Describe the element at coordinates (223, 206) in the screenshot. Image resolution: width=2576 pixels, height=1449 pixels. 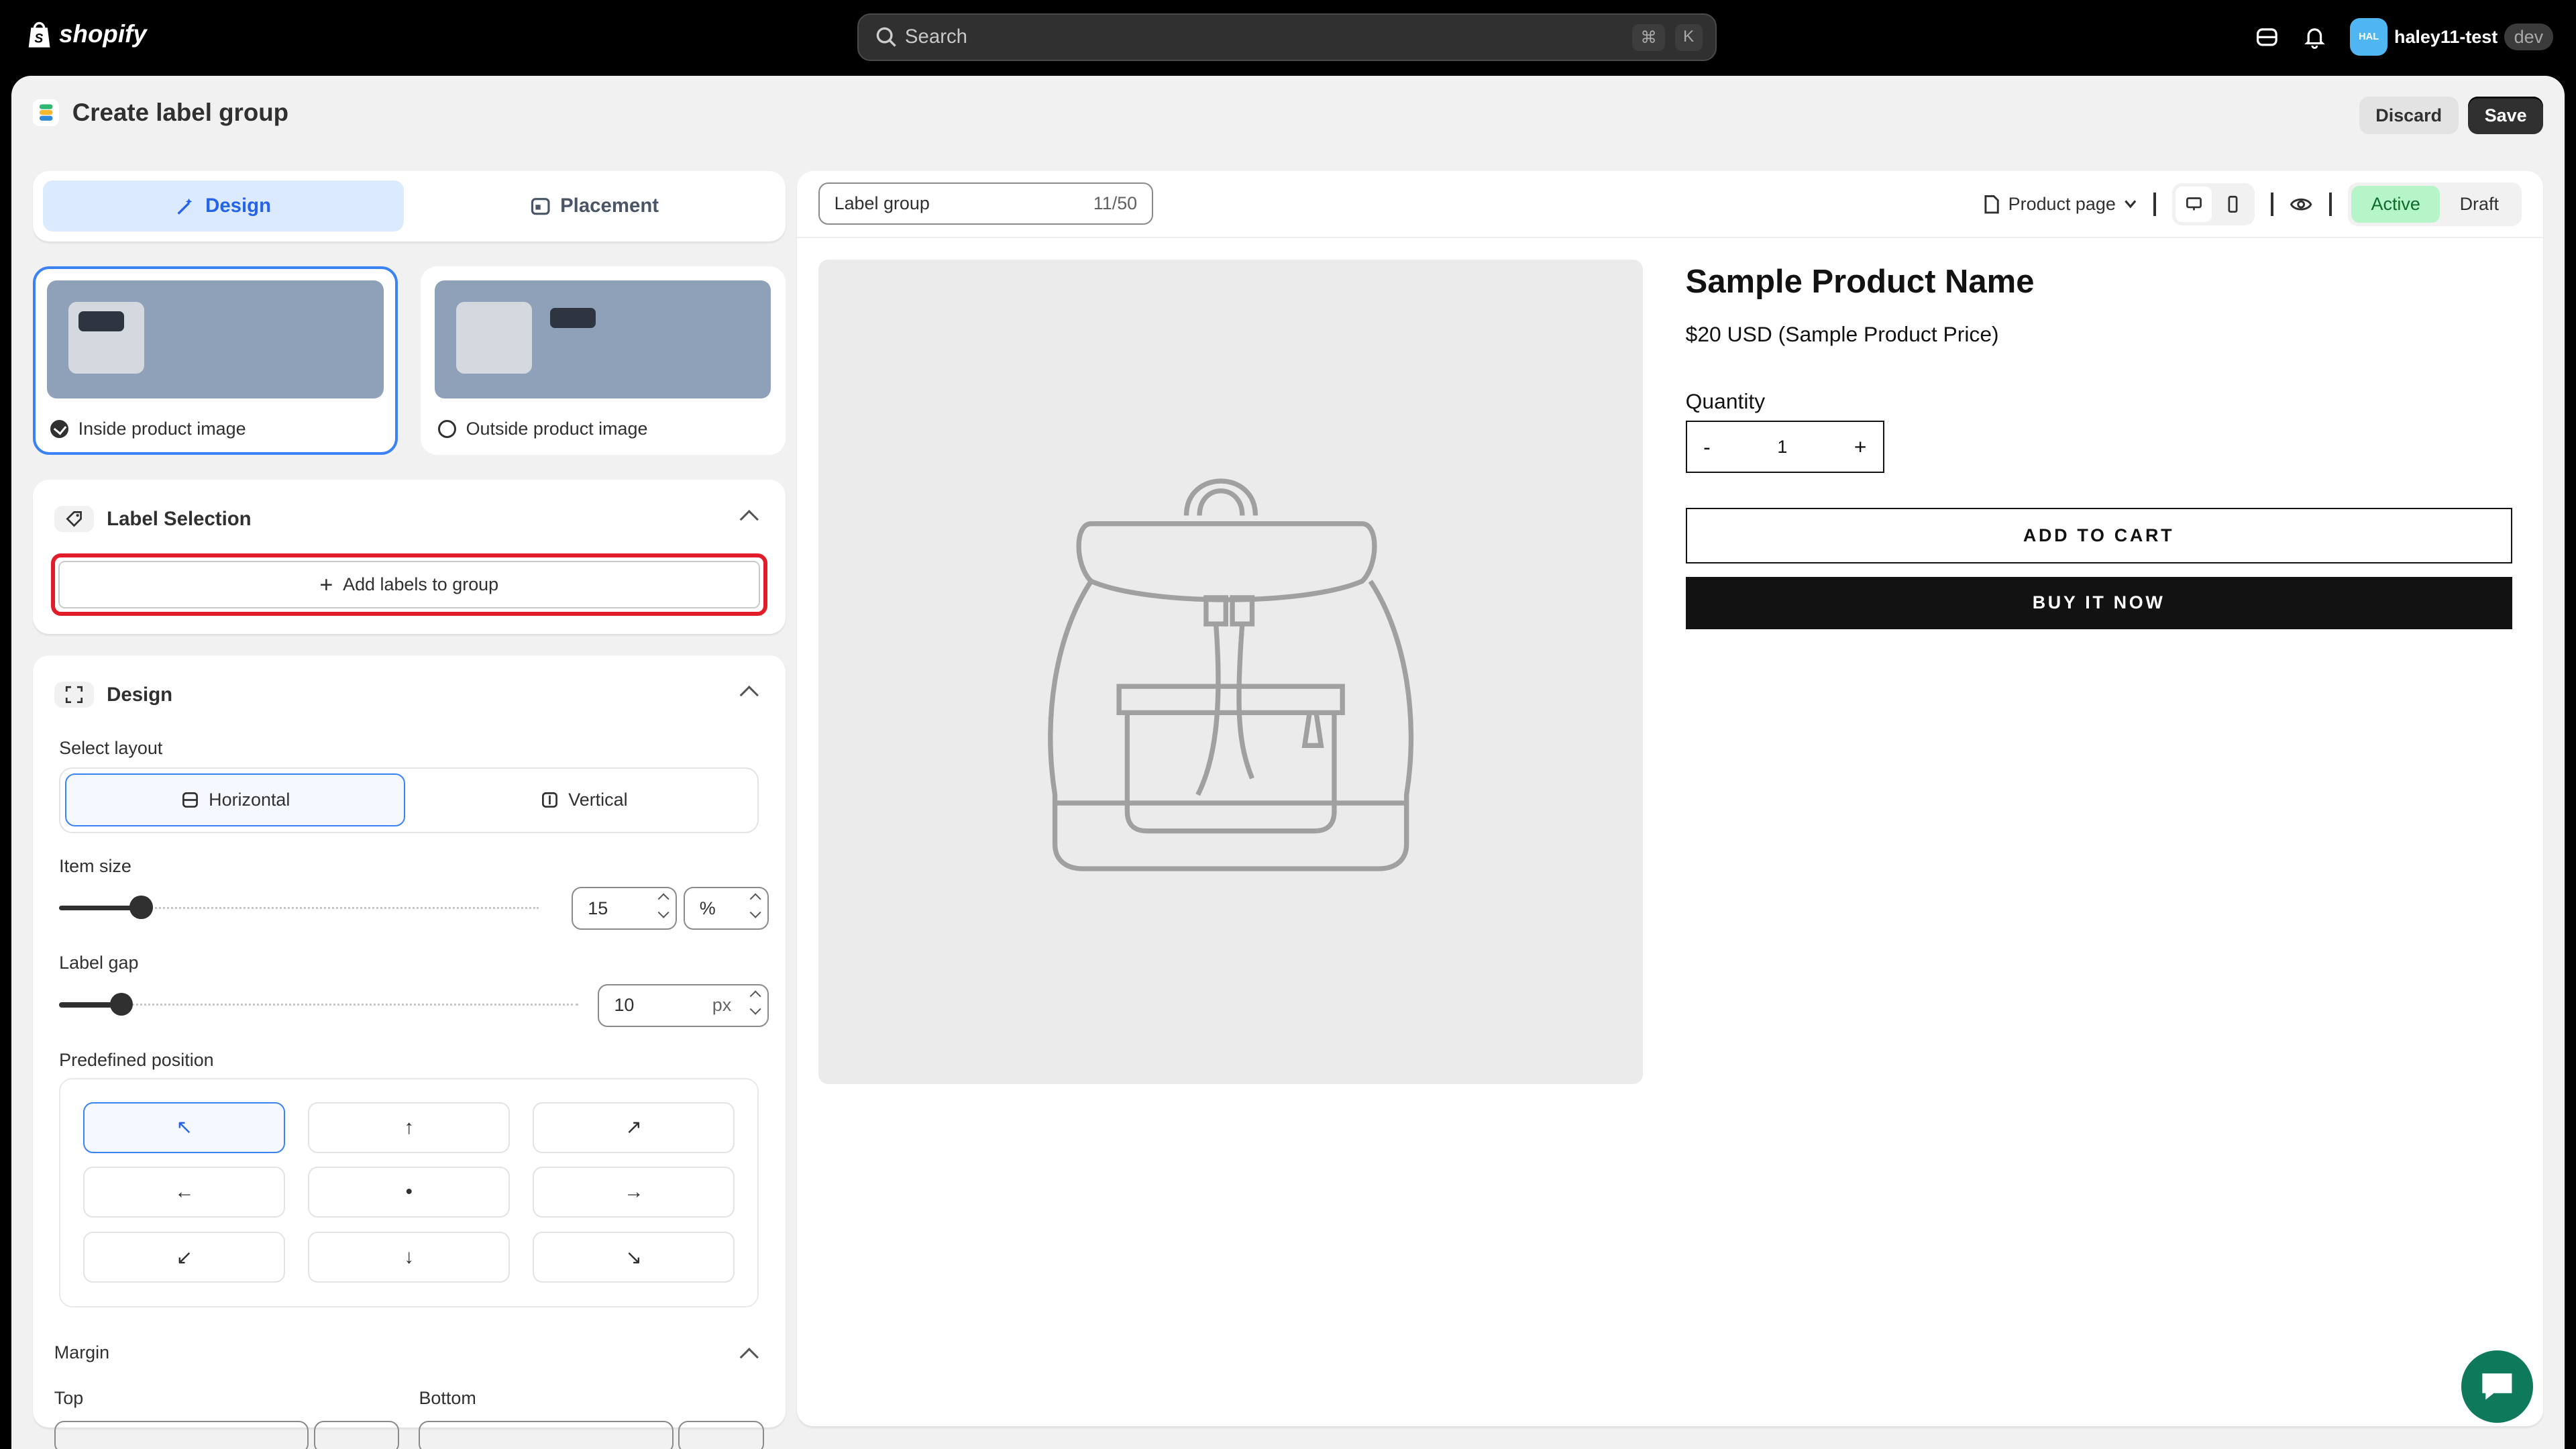
I see `tab-design: Design` at that location.